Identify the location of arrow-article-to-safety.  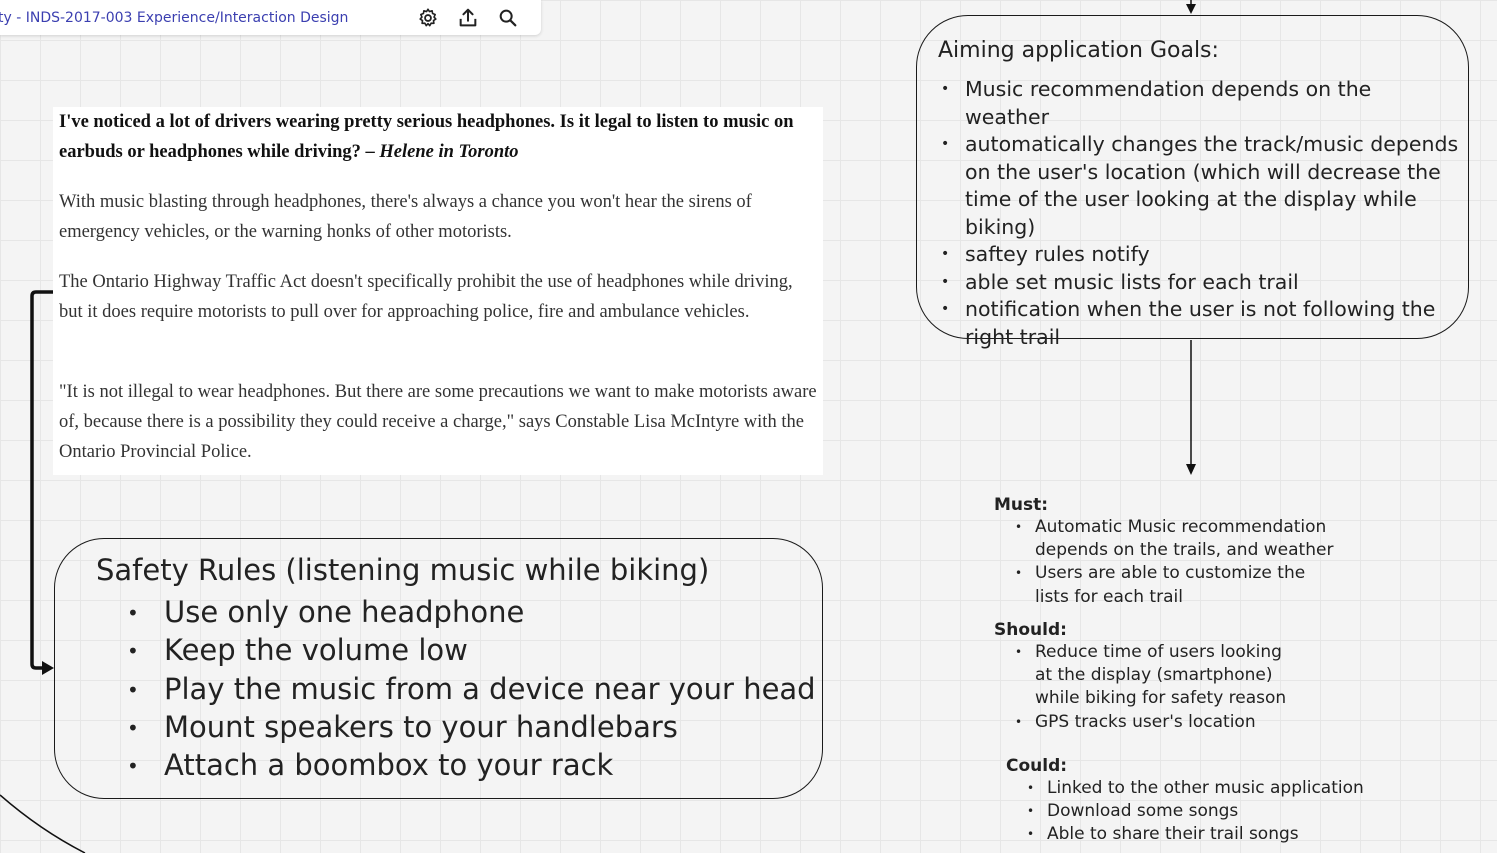
(42, 480).